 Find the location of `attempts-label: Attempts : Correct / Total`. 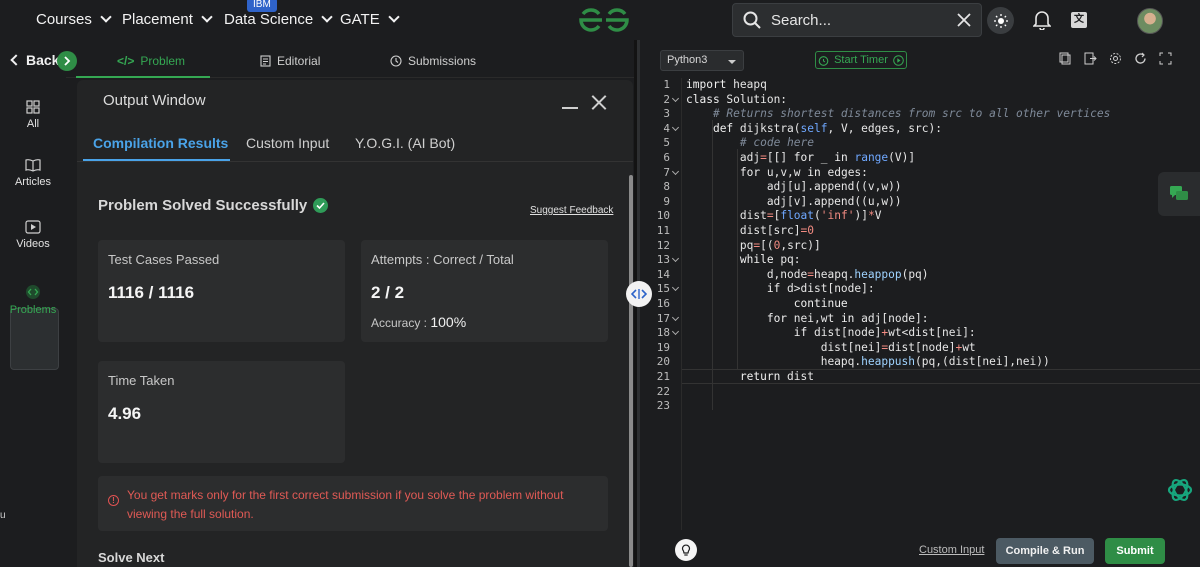

attempts-label: Attempts : Correct / Total is located at coordinates (442, 259).